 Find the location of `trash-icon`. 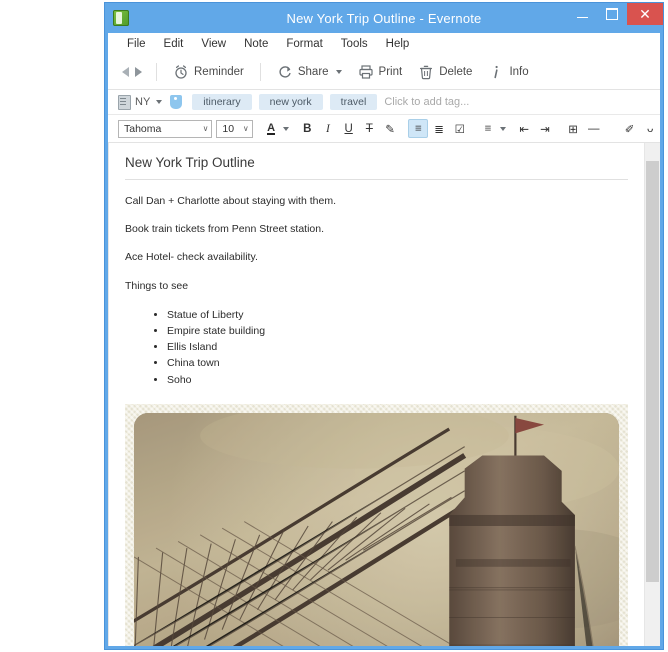

trash-icon is located at coordinates (426, 72).